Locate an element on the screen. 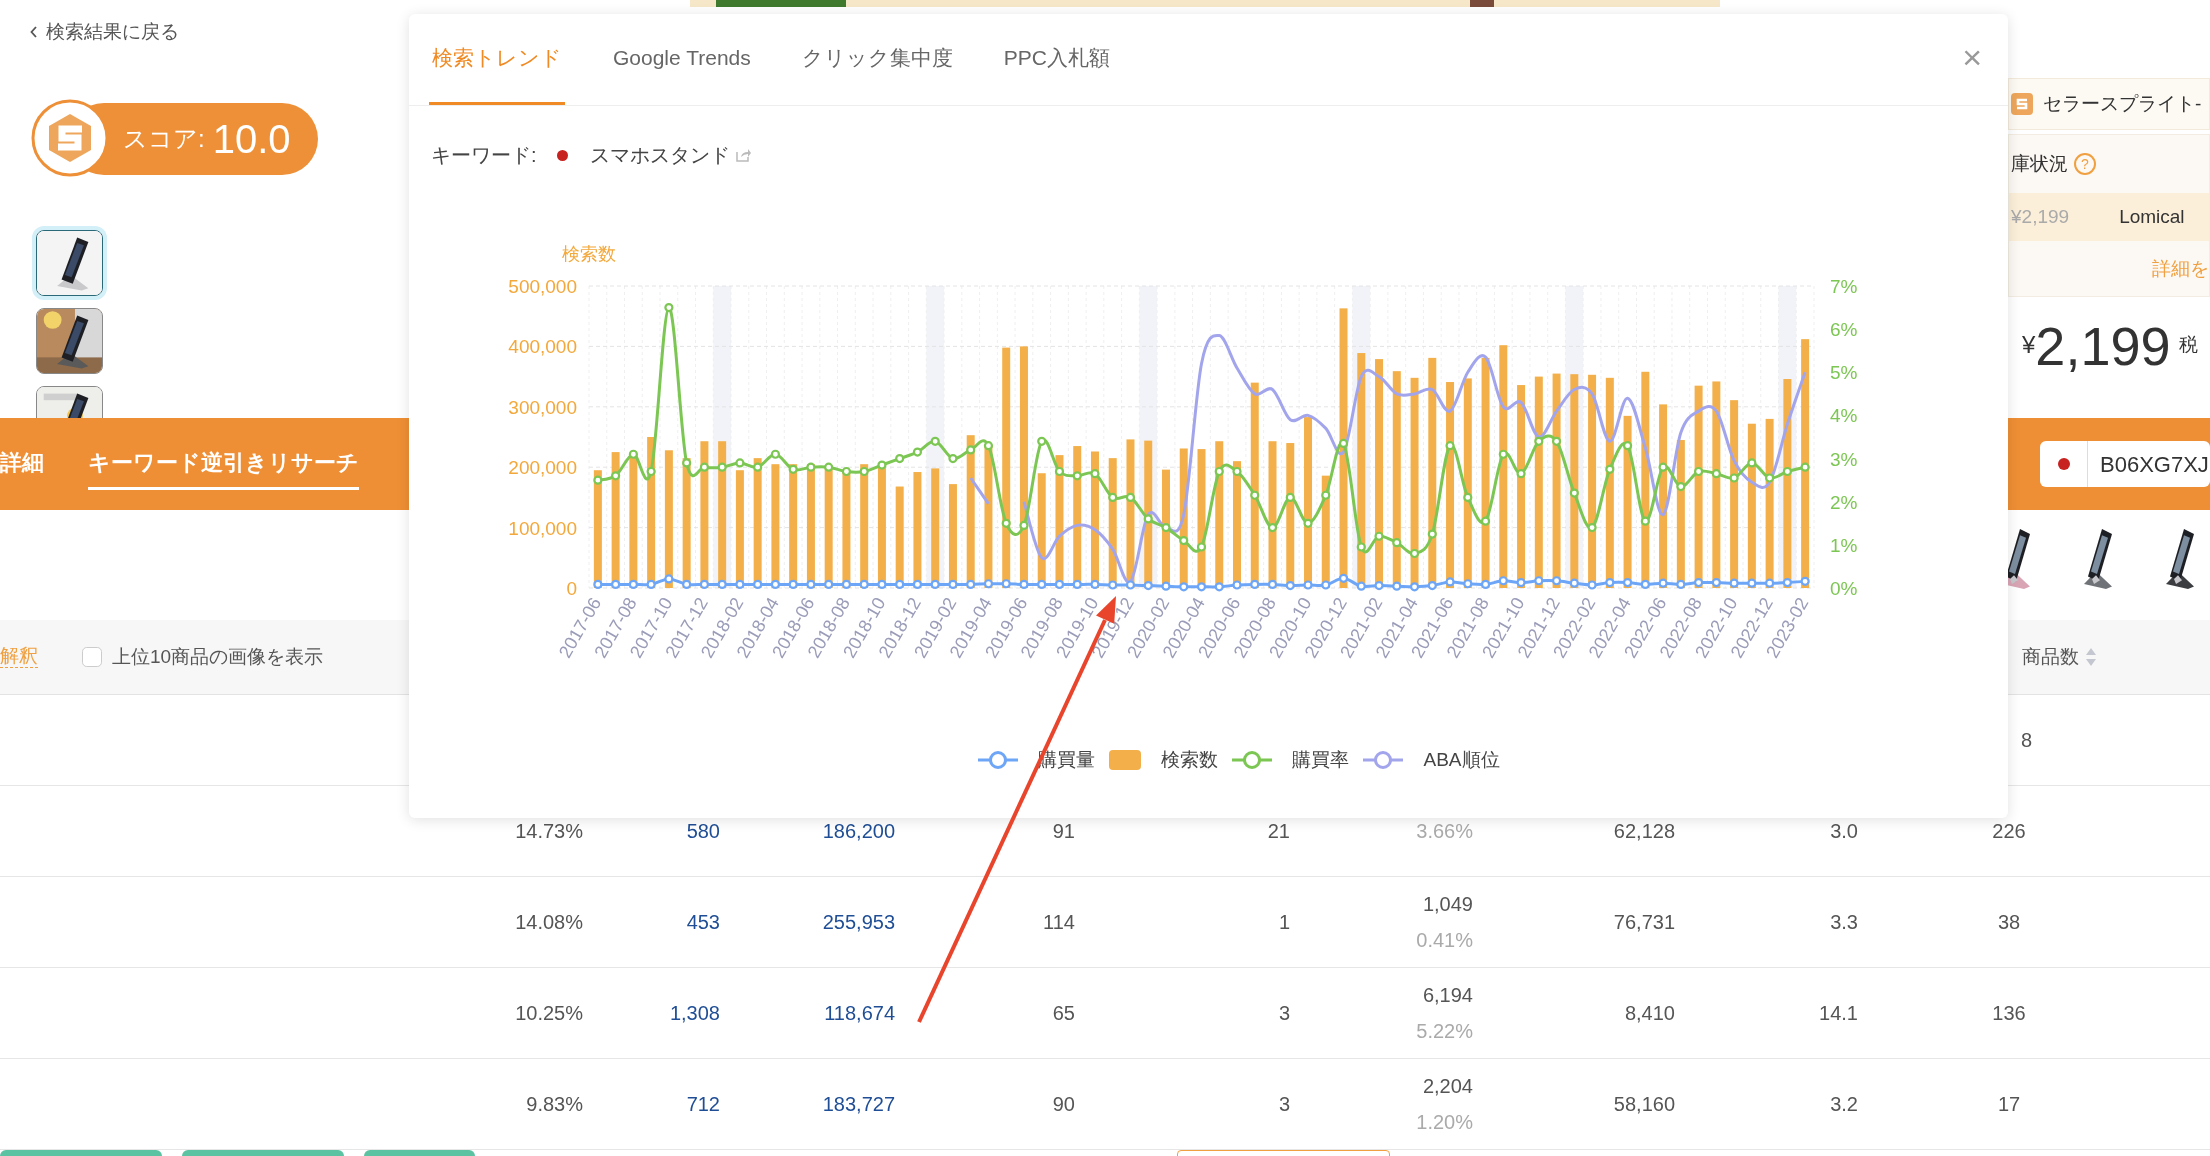  rate-text: 5.22% is located at coordinates (1444, 1031).